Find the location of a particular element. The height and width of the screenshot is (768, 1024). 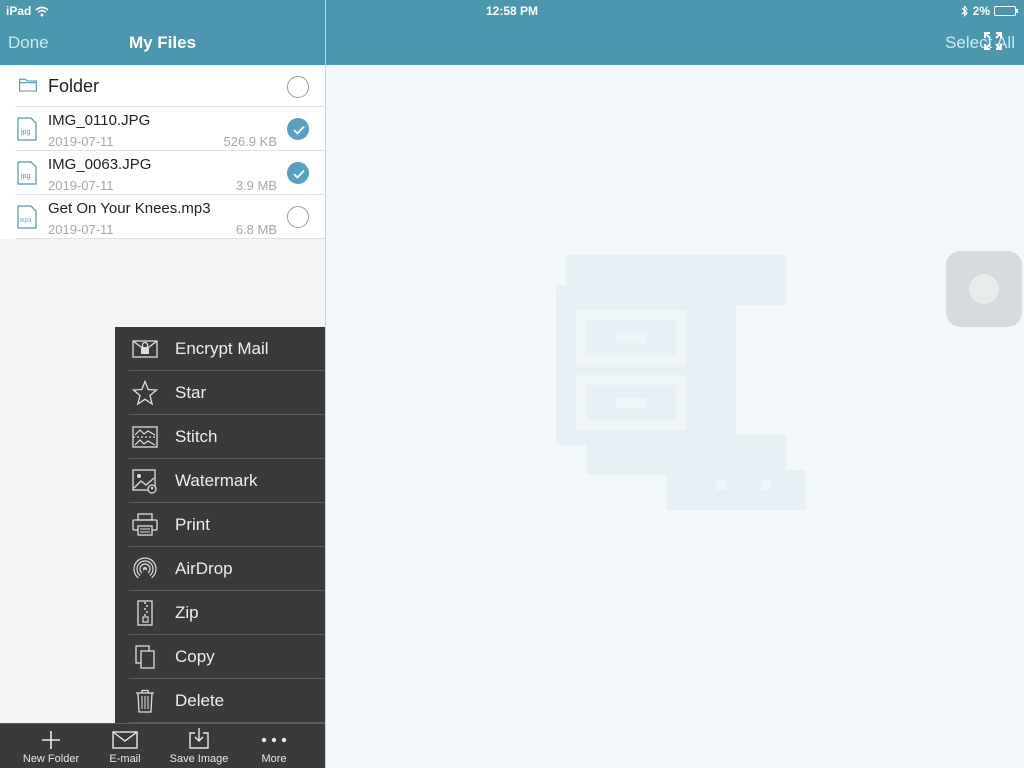

status-battery: 2% is located at coordinates (989, 11).